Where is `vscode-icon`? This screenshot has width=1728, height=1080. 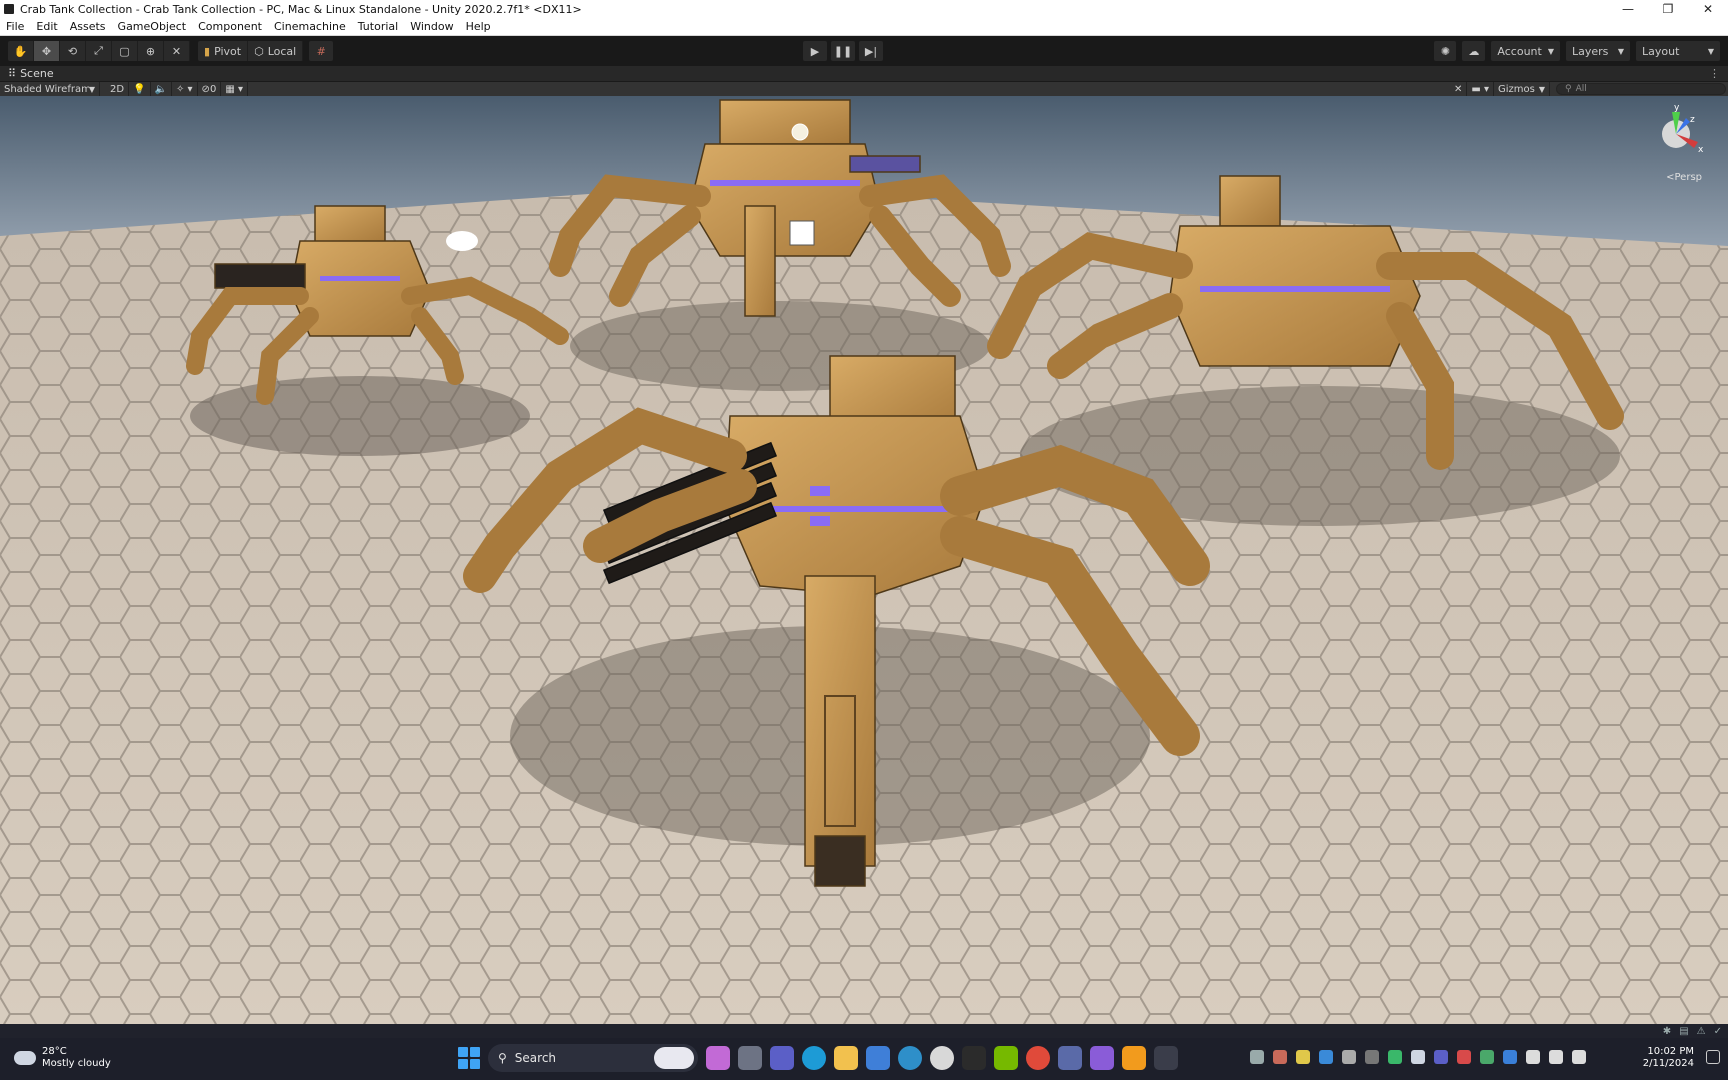
vscode-icon is located at coordinates (1326, 1057).